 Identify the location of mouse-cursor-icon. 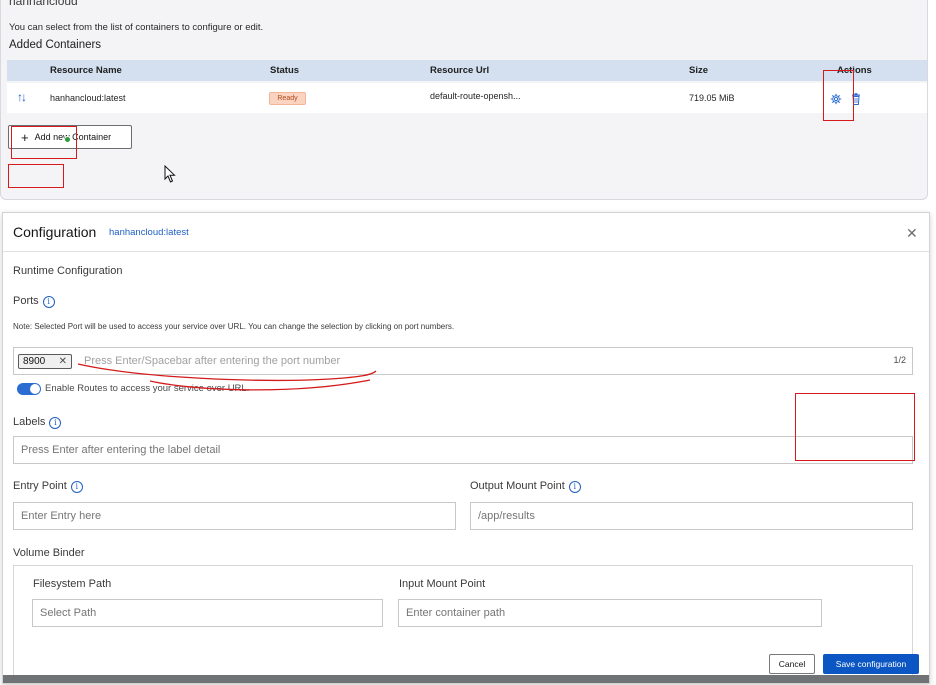
(170, 174).